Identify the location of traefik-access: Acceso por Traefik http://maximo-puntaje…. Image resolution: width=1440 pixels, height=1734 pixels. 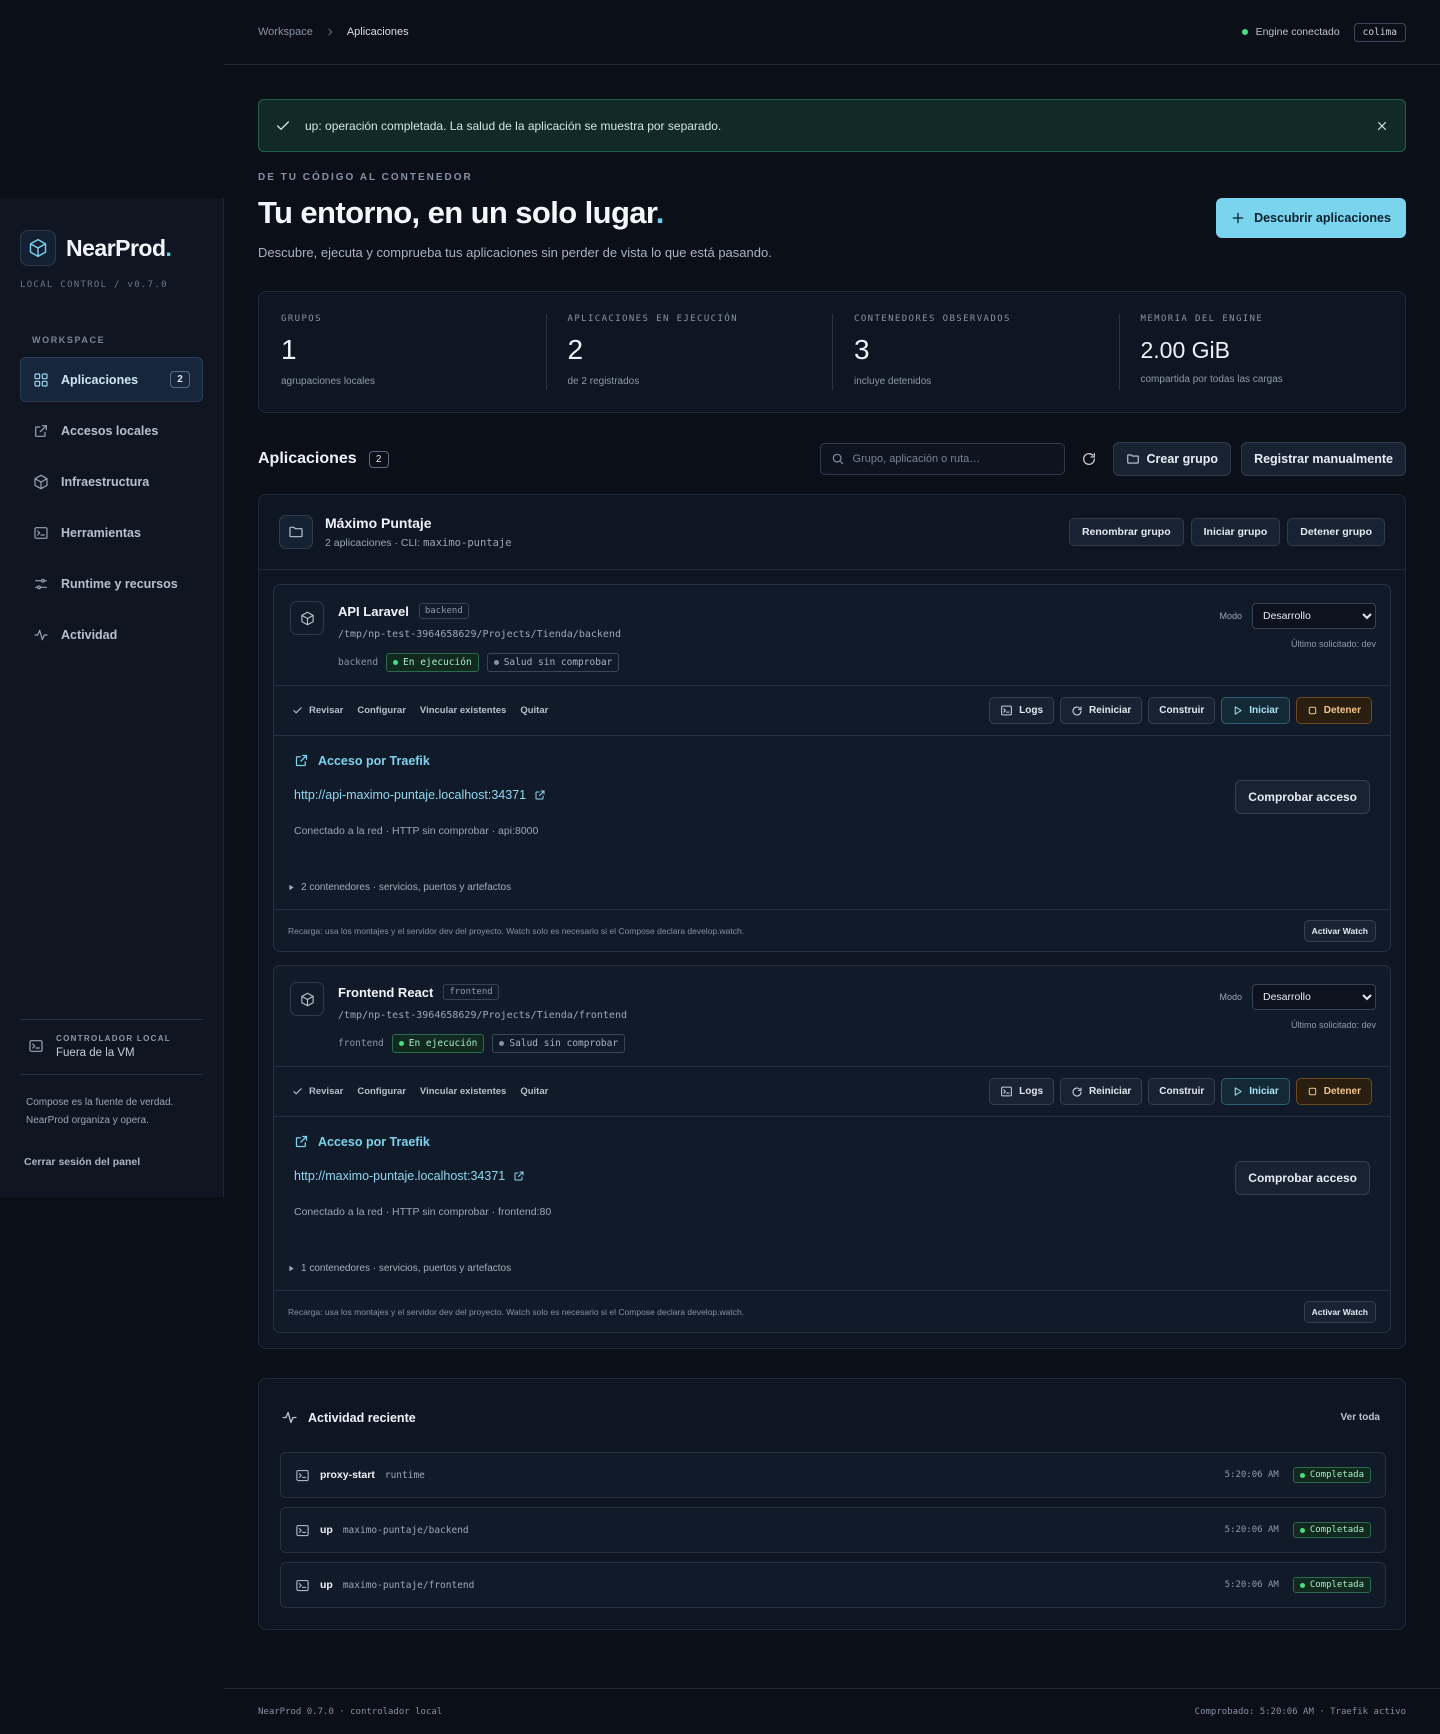
(832, 1204).